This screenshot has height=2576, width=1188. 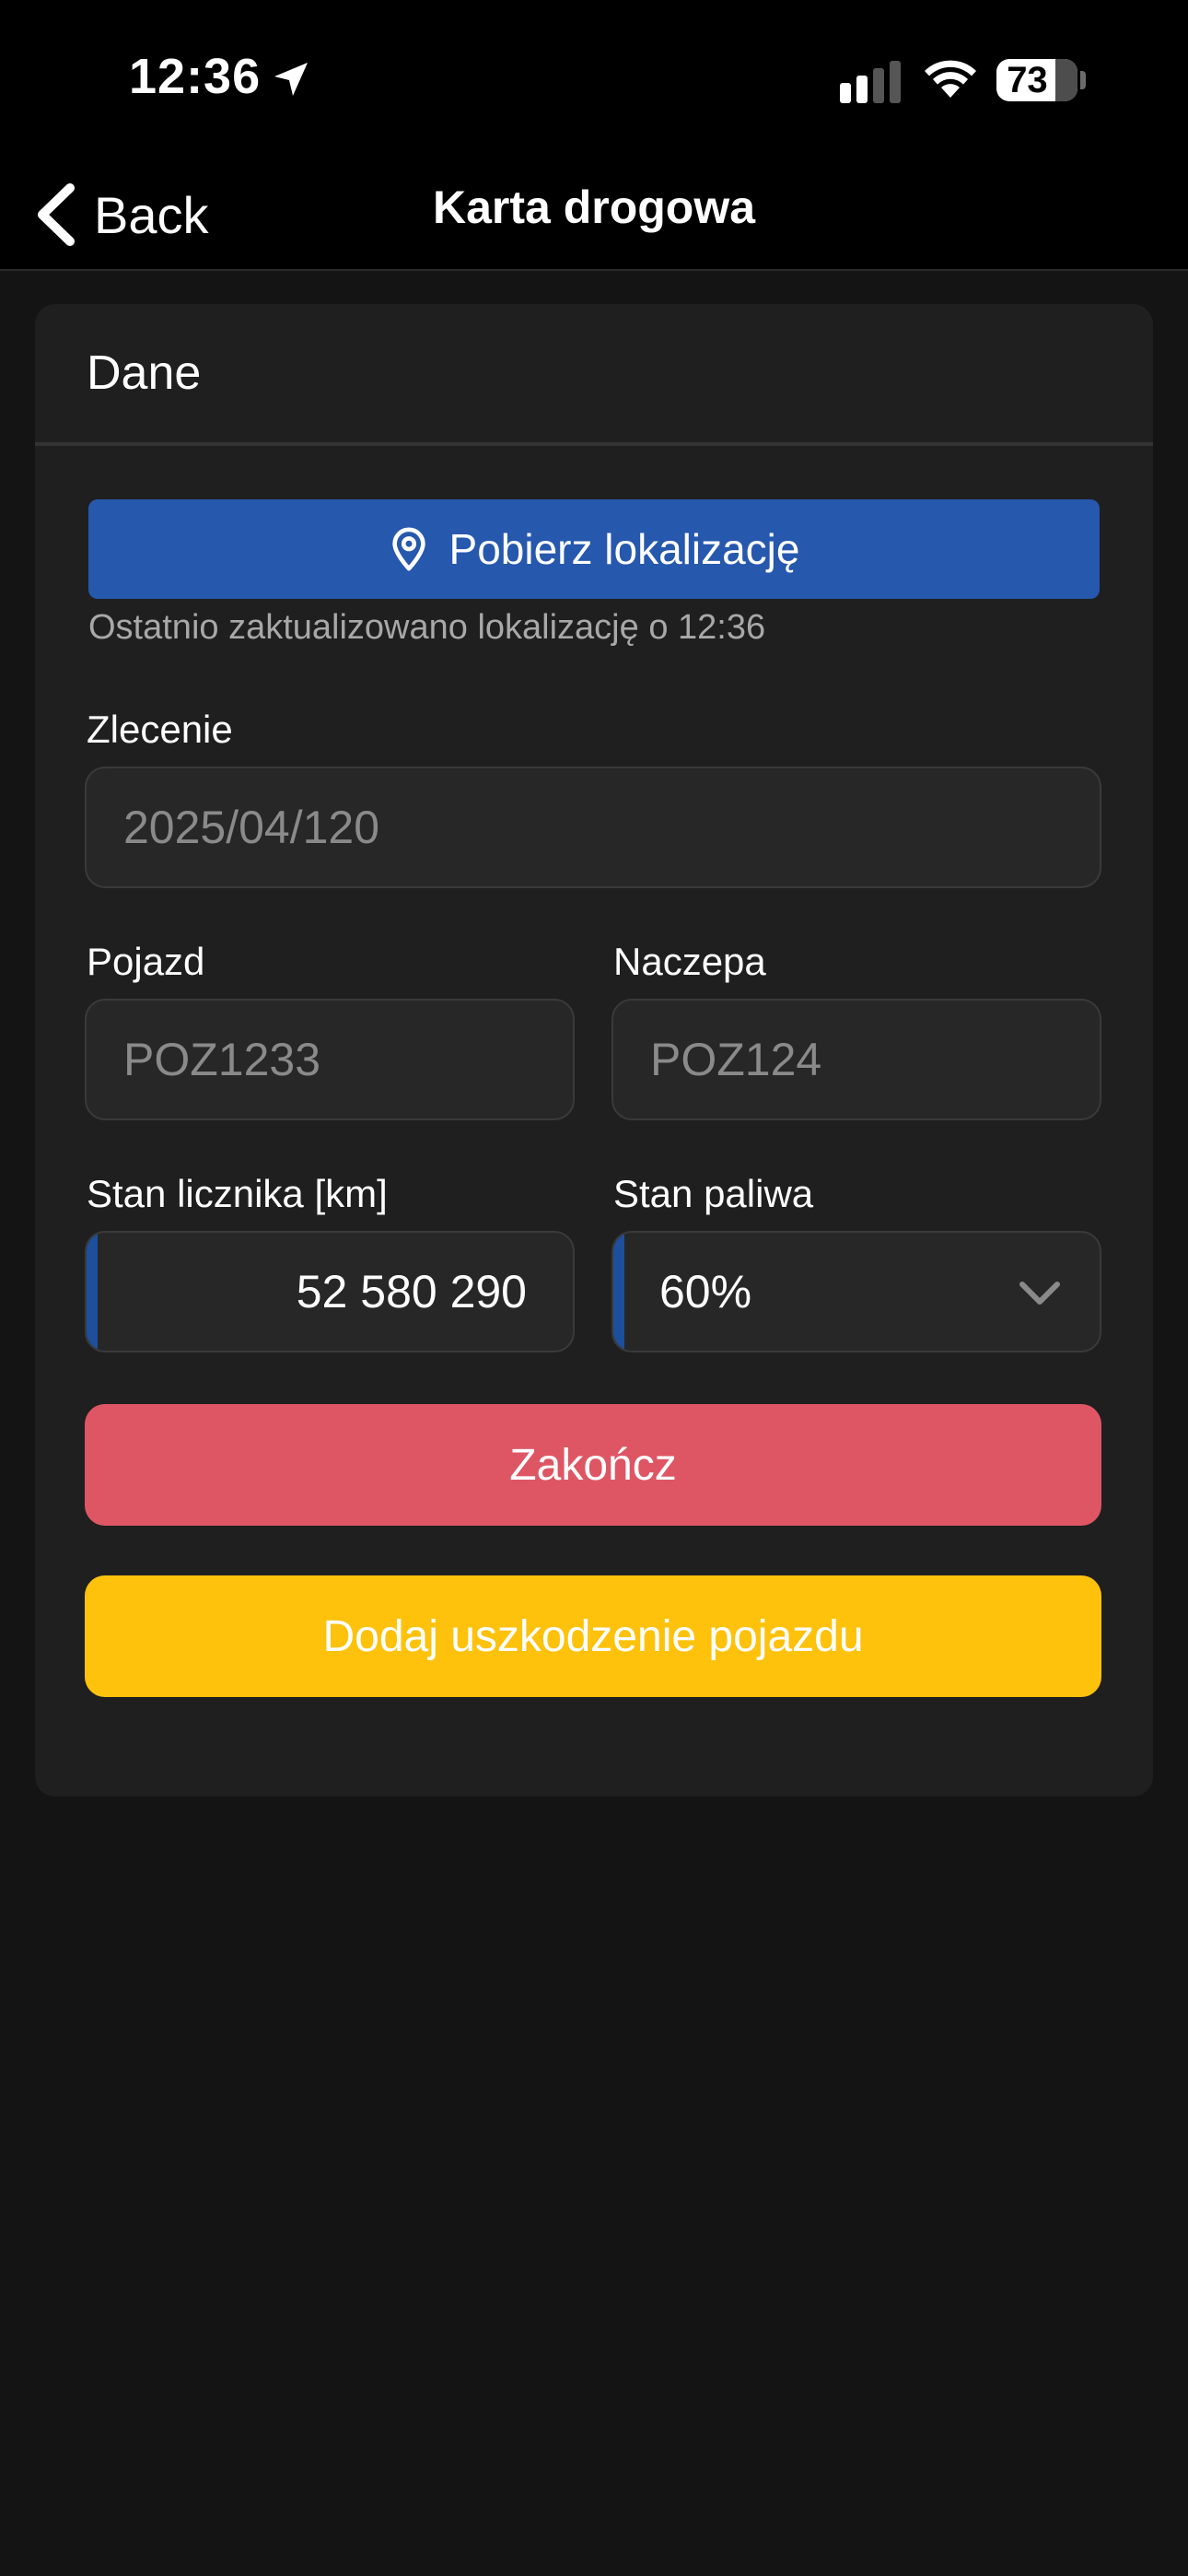 What do you see at coordinates (146, 961) in the screenshot?
I see `vehicle-label: Pojazd` at bounding box center [146, 961].